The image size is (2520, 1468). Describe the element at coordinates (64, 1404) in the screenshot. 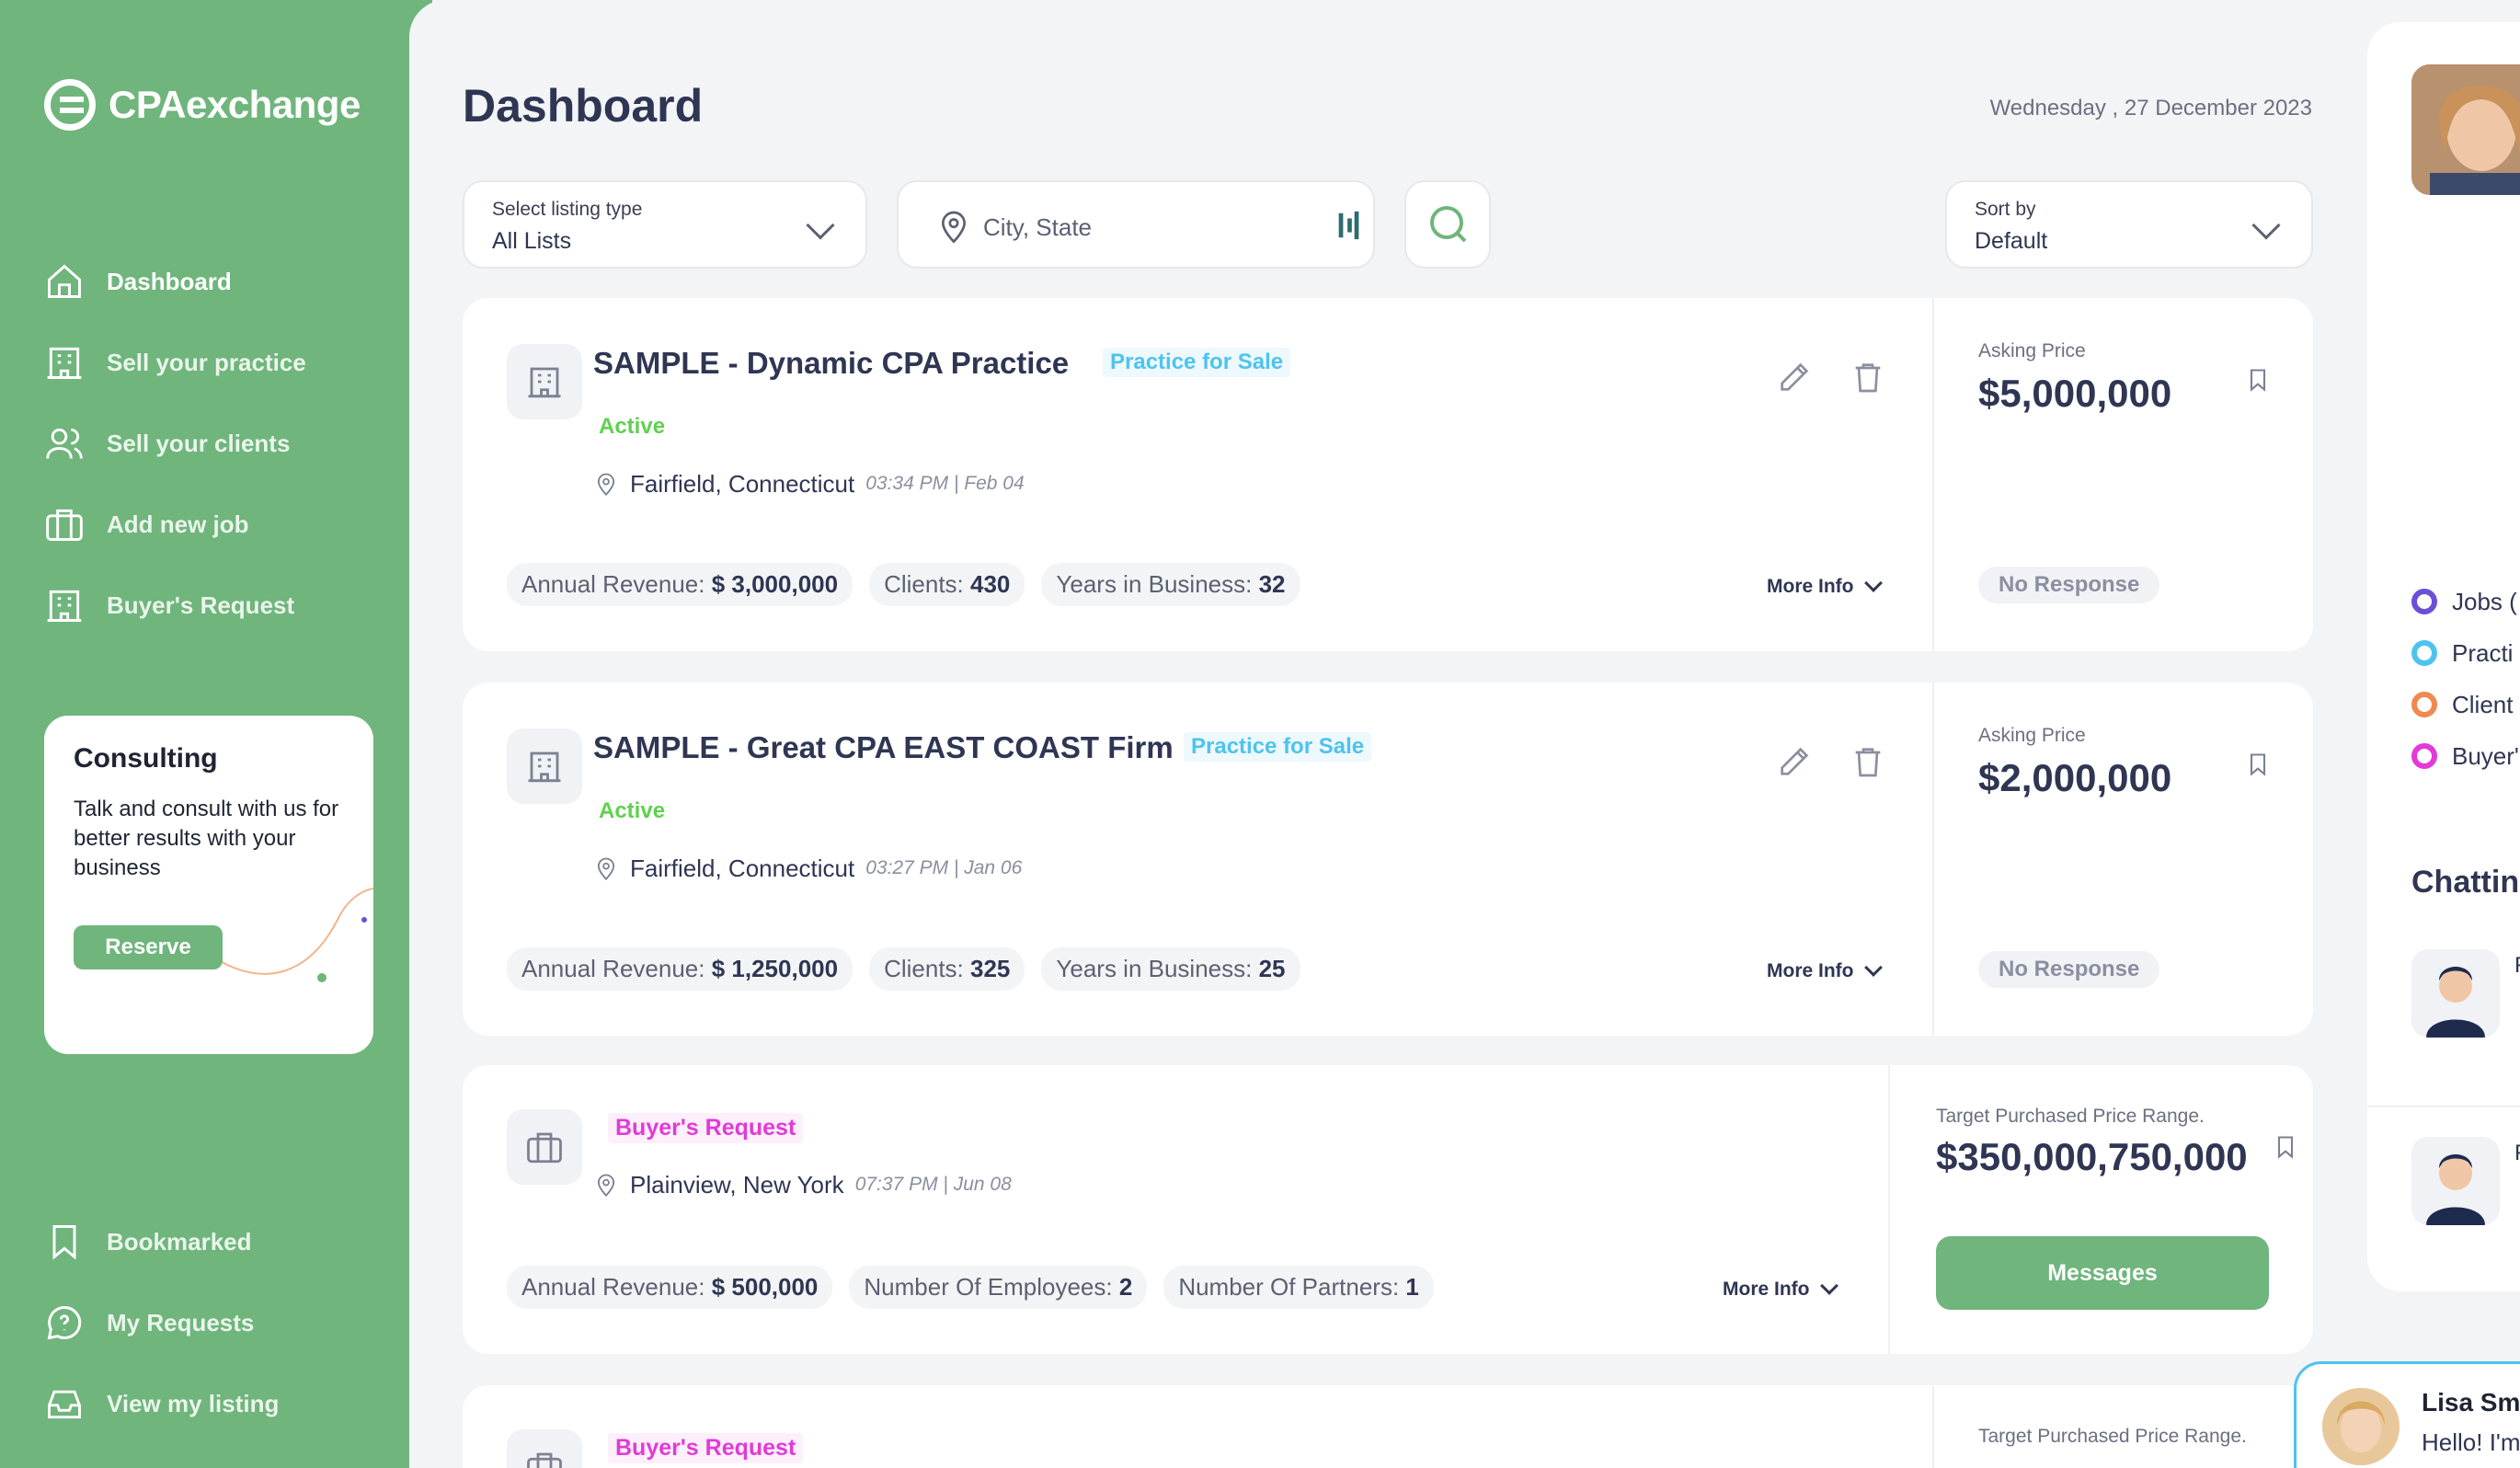

I see `inbox-icon` at that location.